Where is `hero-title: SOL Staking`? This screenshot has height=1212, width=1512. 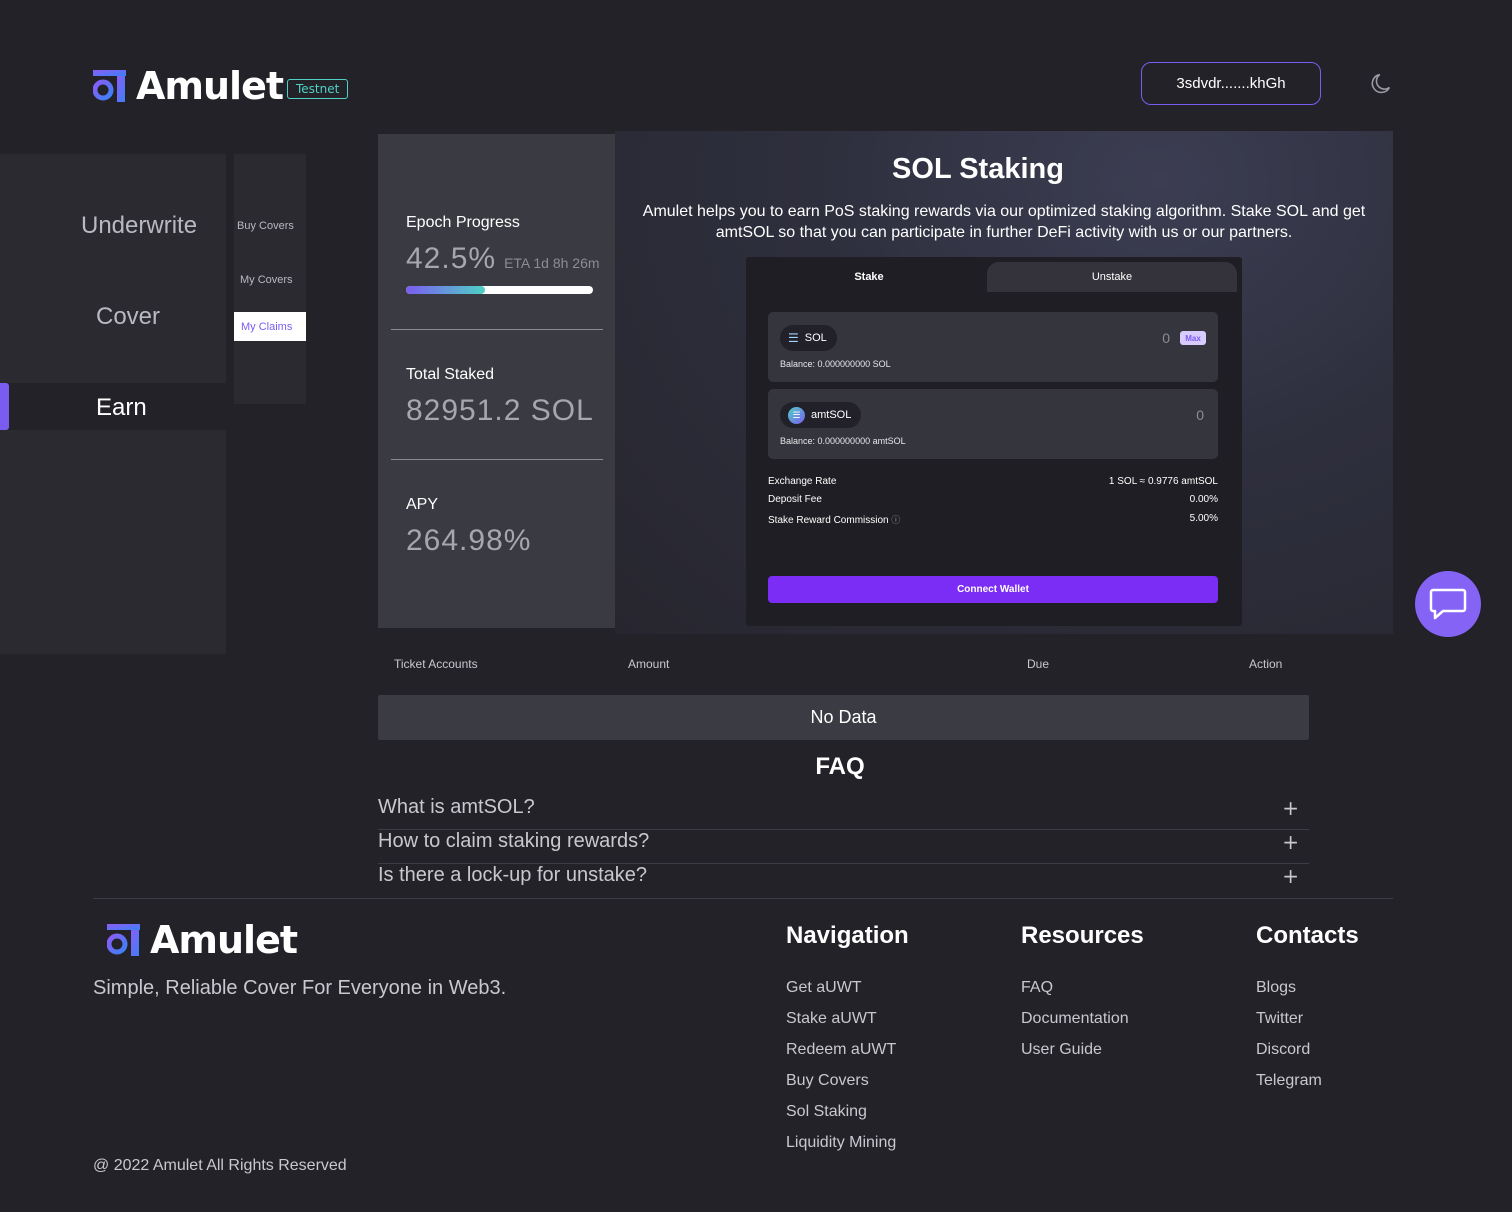 hero-title: SOL Staking is located at coordinates (978, 169).